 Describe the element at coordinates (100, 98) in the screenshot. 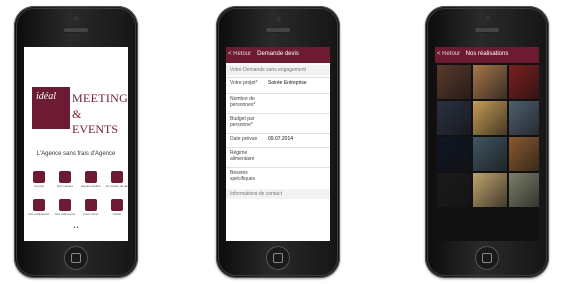

I see `logo-line-1: MEETINGS` at that location.